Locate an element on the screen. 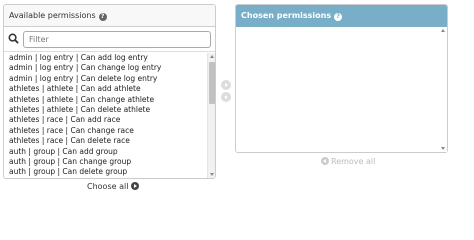 This screenshot has height=240, width=474. scroll-thumb is located at coordinates (212, 83).